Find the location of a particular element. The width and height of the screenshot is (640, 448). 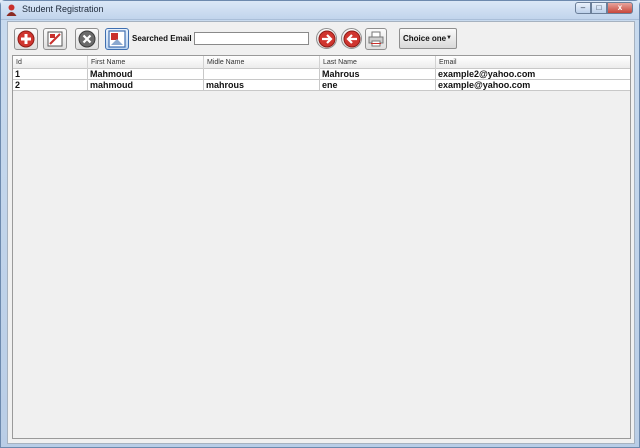

close-button: x is located at coordinates (620, 8).